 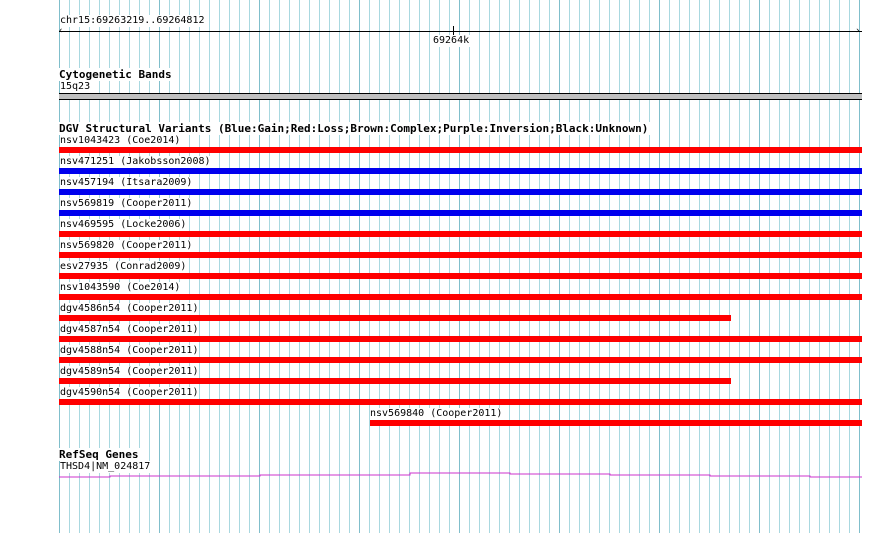 What do you see at coordinates (121, 288) in the screenshot?
I see `dgv-variant-label: nsv1043590 (Coe2014)` at bounding box center [121, 288].